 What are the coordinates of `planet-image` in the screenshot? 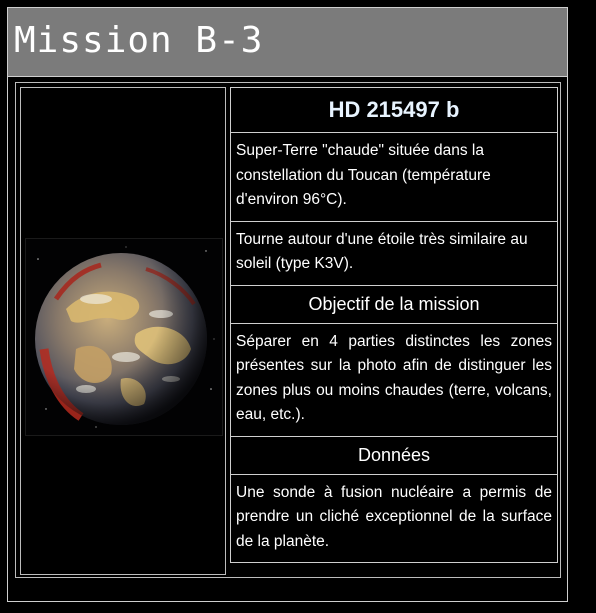 It's located at (124, 337).